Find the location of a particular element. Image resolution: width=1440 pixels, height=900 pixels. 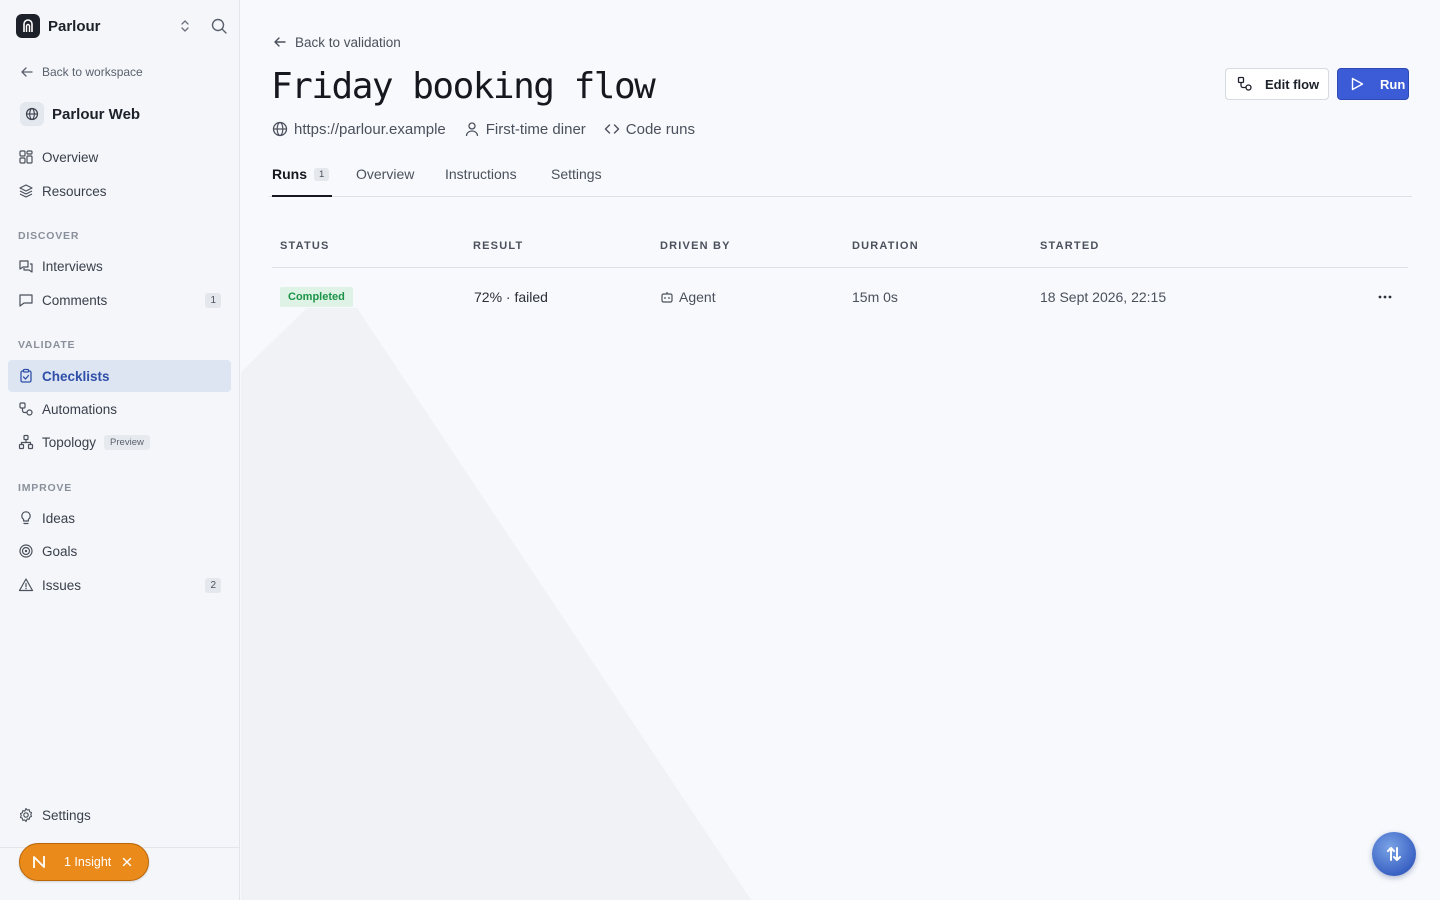

close-icon is located at coordinates (127, 862).